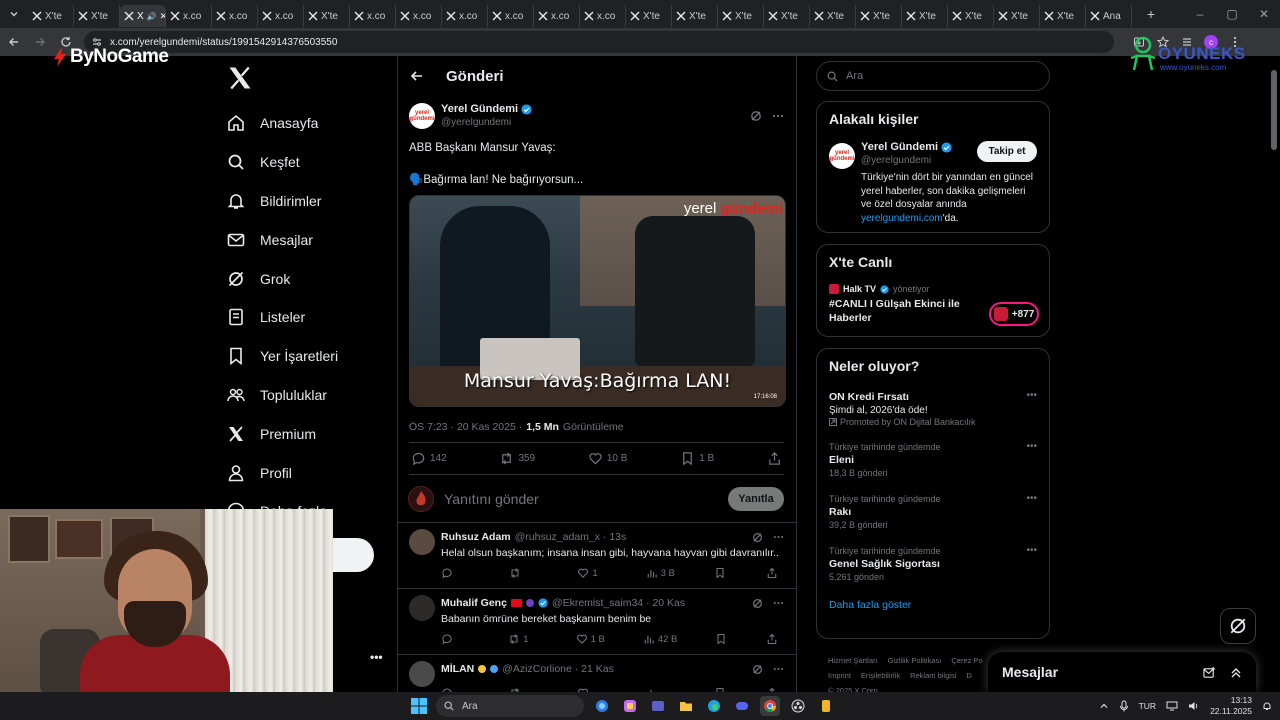 The image size is (1280, 720). I want to click on footer-link: Hizmet Şartları, so click(853, 660).